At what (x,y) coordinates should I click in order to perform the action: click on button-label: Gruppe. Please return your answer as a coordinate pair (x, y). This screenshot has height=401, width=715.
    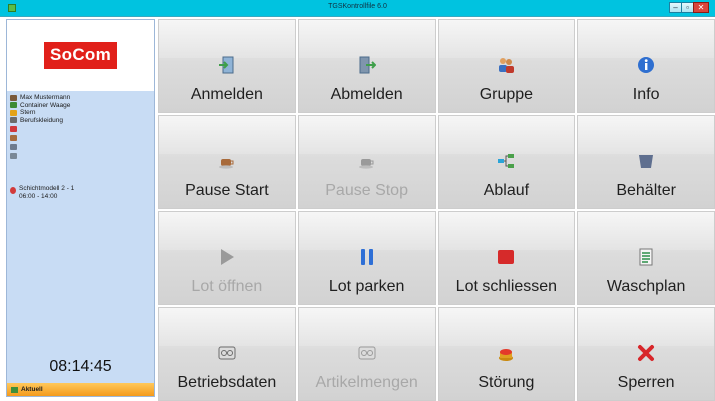
    Looking at the image, I should click on (506, 94).